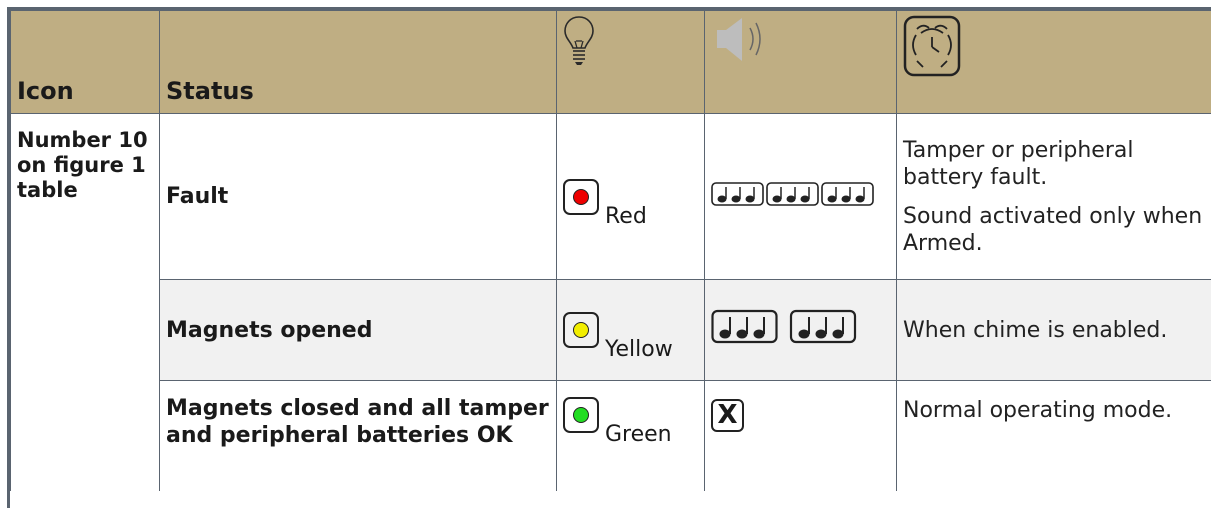 This screenshot has height=508, width=1211. I want to click on header-light, so click(630, 62).